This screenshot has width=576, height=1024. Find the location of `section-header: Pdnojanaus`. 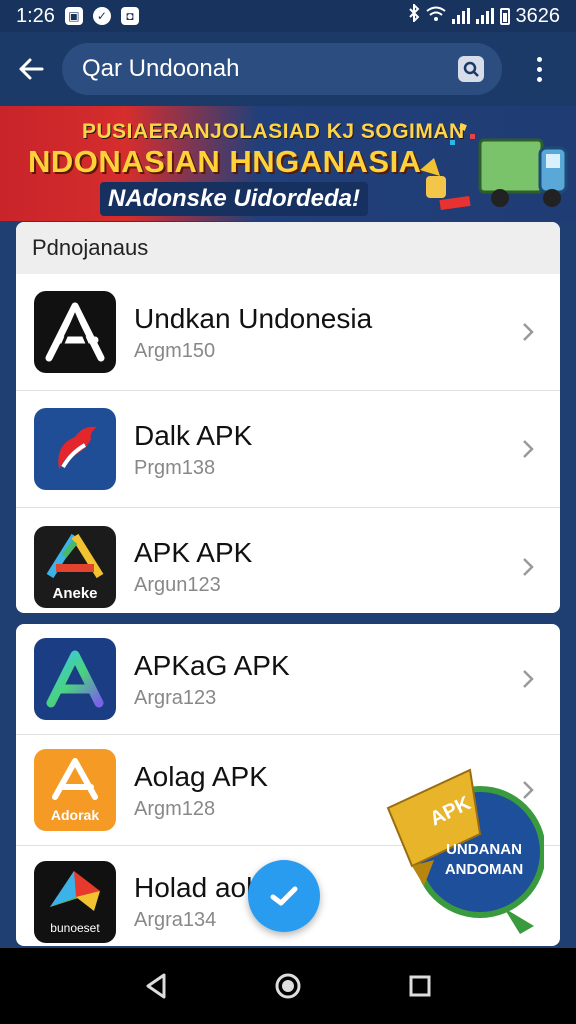

section-header: Pdnojanaus is located at coordinates (288, 248).